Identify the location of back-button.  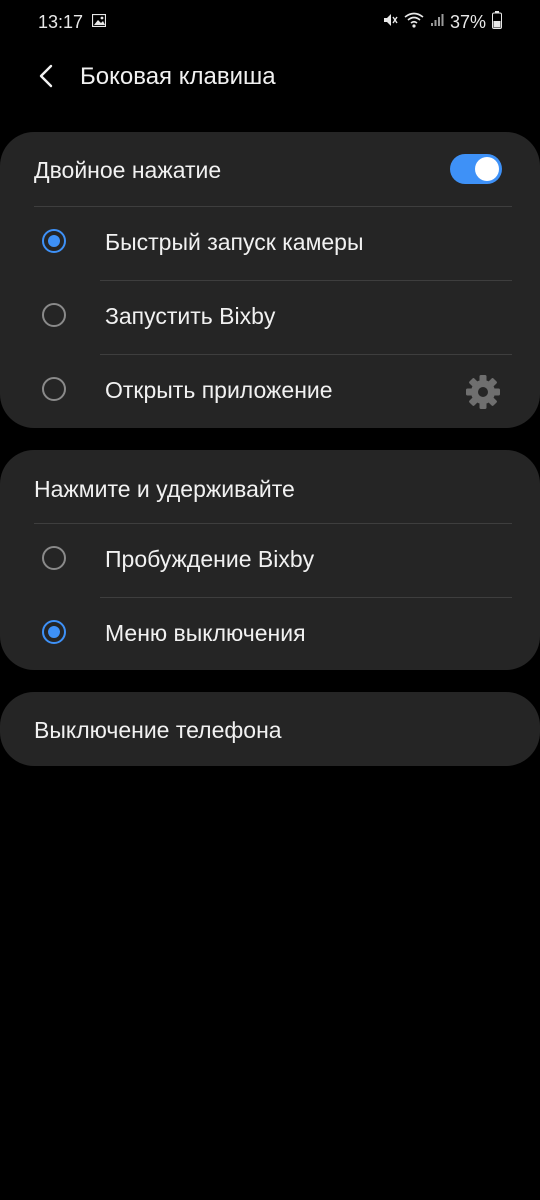
(46, 78).